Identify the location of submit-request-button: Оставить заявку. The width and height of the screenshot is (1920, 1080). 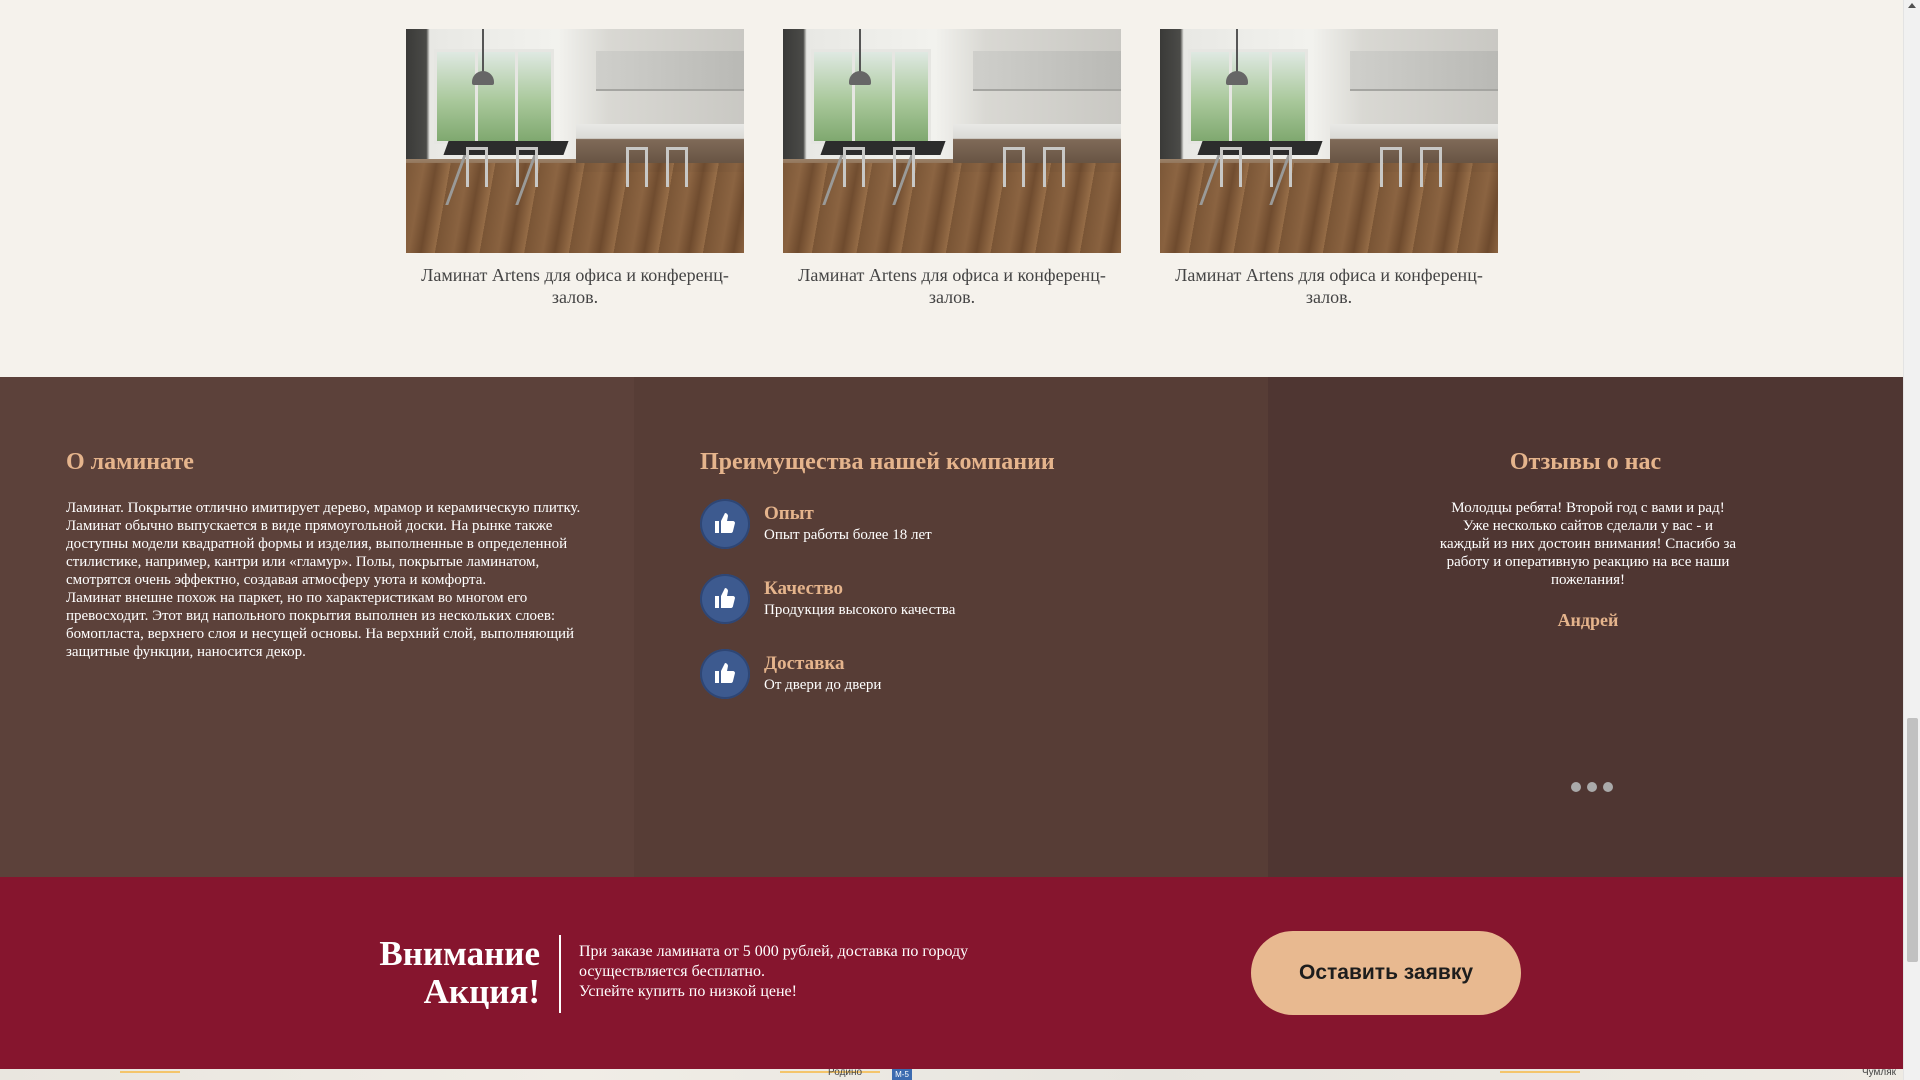
(1386, 973).